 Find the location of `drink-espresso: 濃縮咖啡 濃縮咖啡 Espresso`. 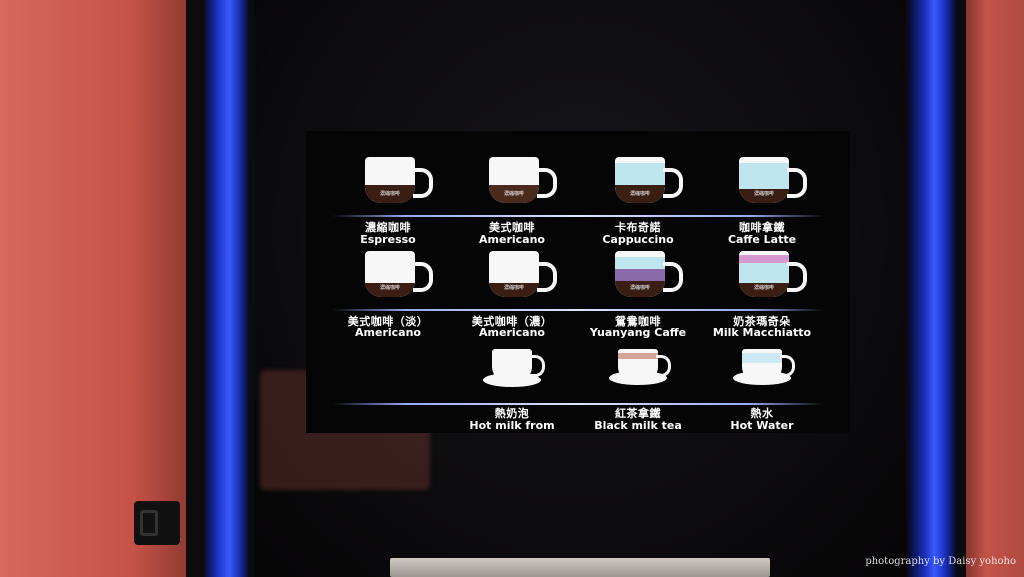

drink-espresso: 濃縮咖啡 濃縮咖啡 Espresso is located at coordinates (388, 202).